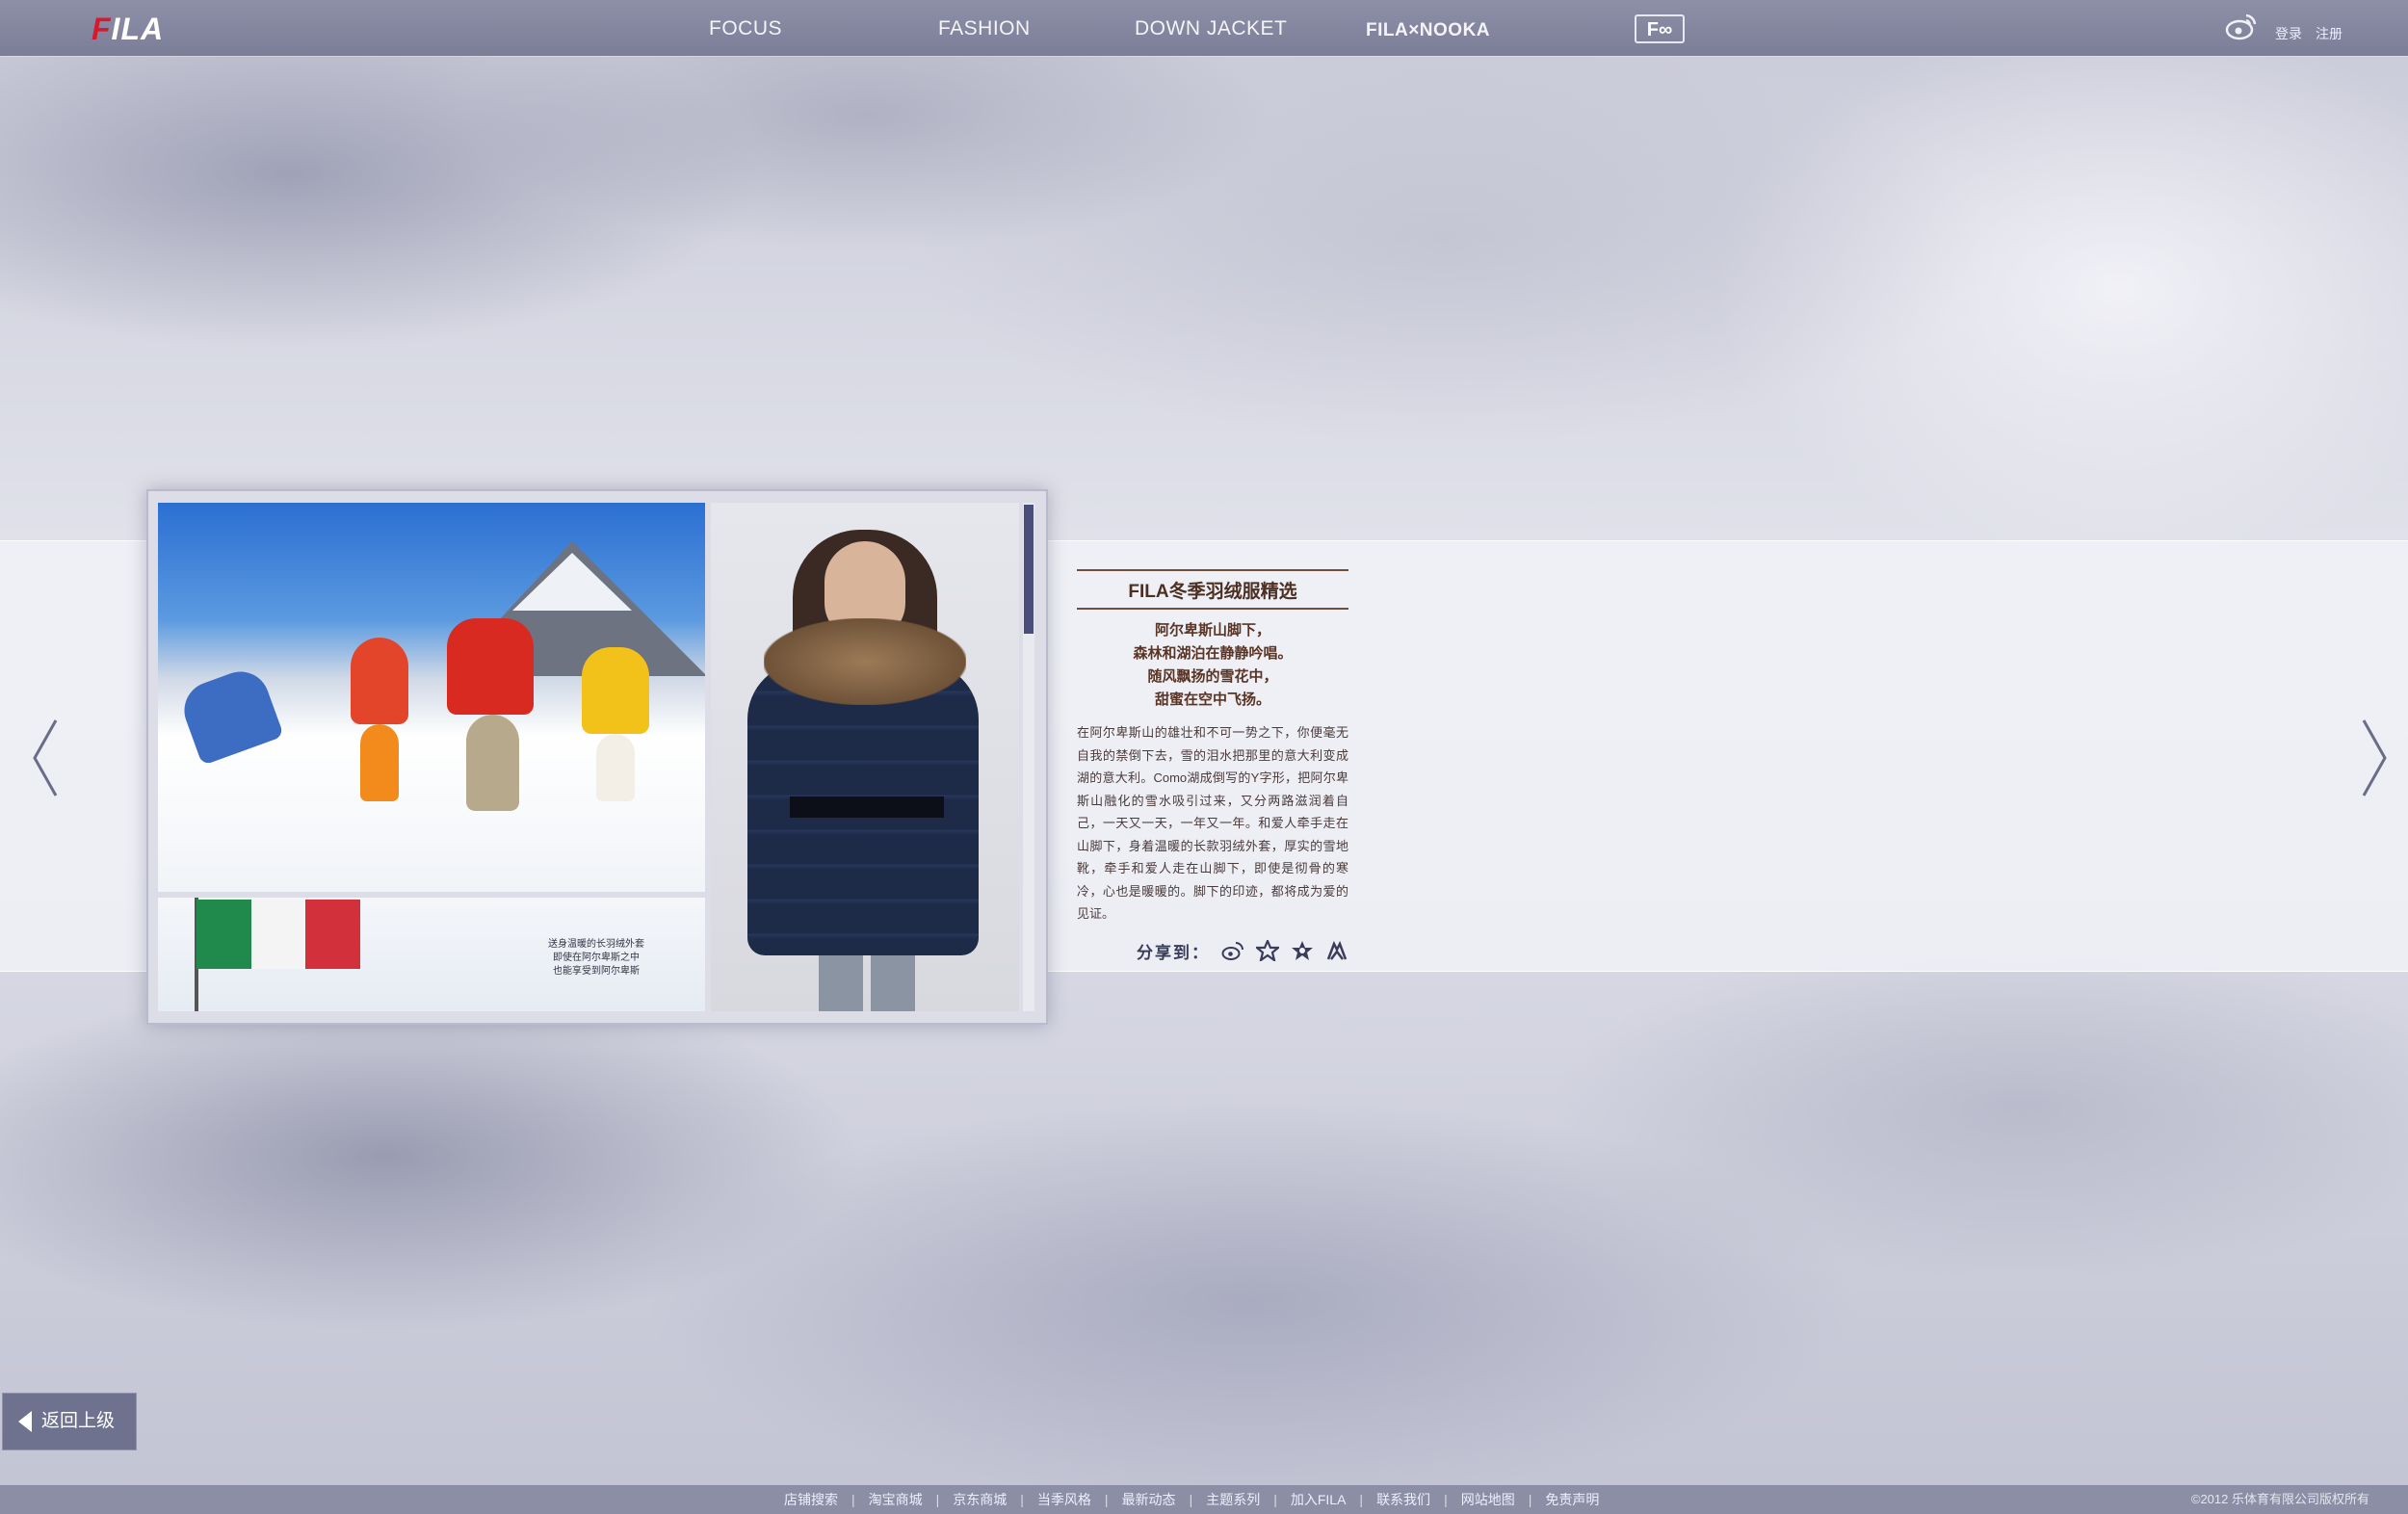 This screenshot has height=1514, width=2408. I want to click on nav-fashion: FASHION, so click(984, 28).